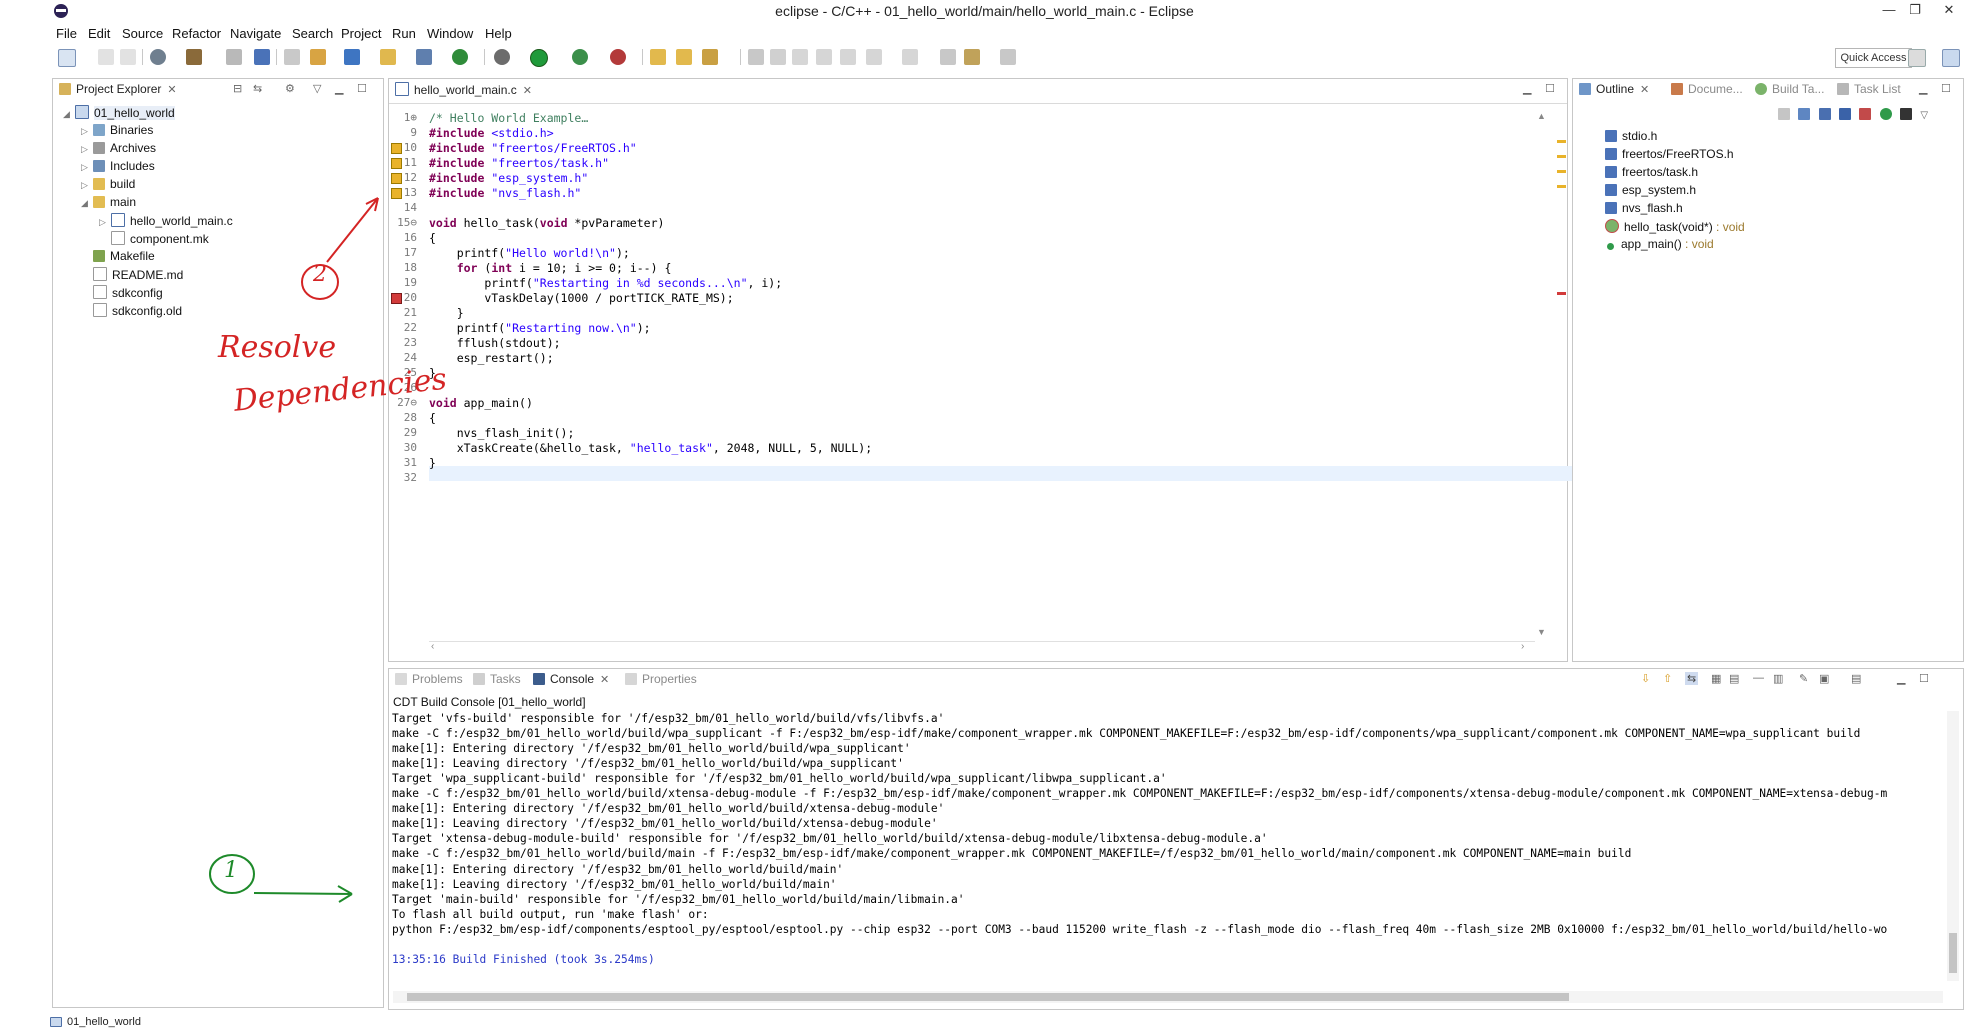 The image size is (1969, 1028). I want to click on search-flashlight-icon, so click(710, 57).